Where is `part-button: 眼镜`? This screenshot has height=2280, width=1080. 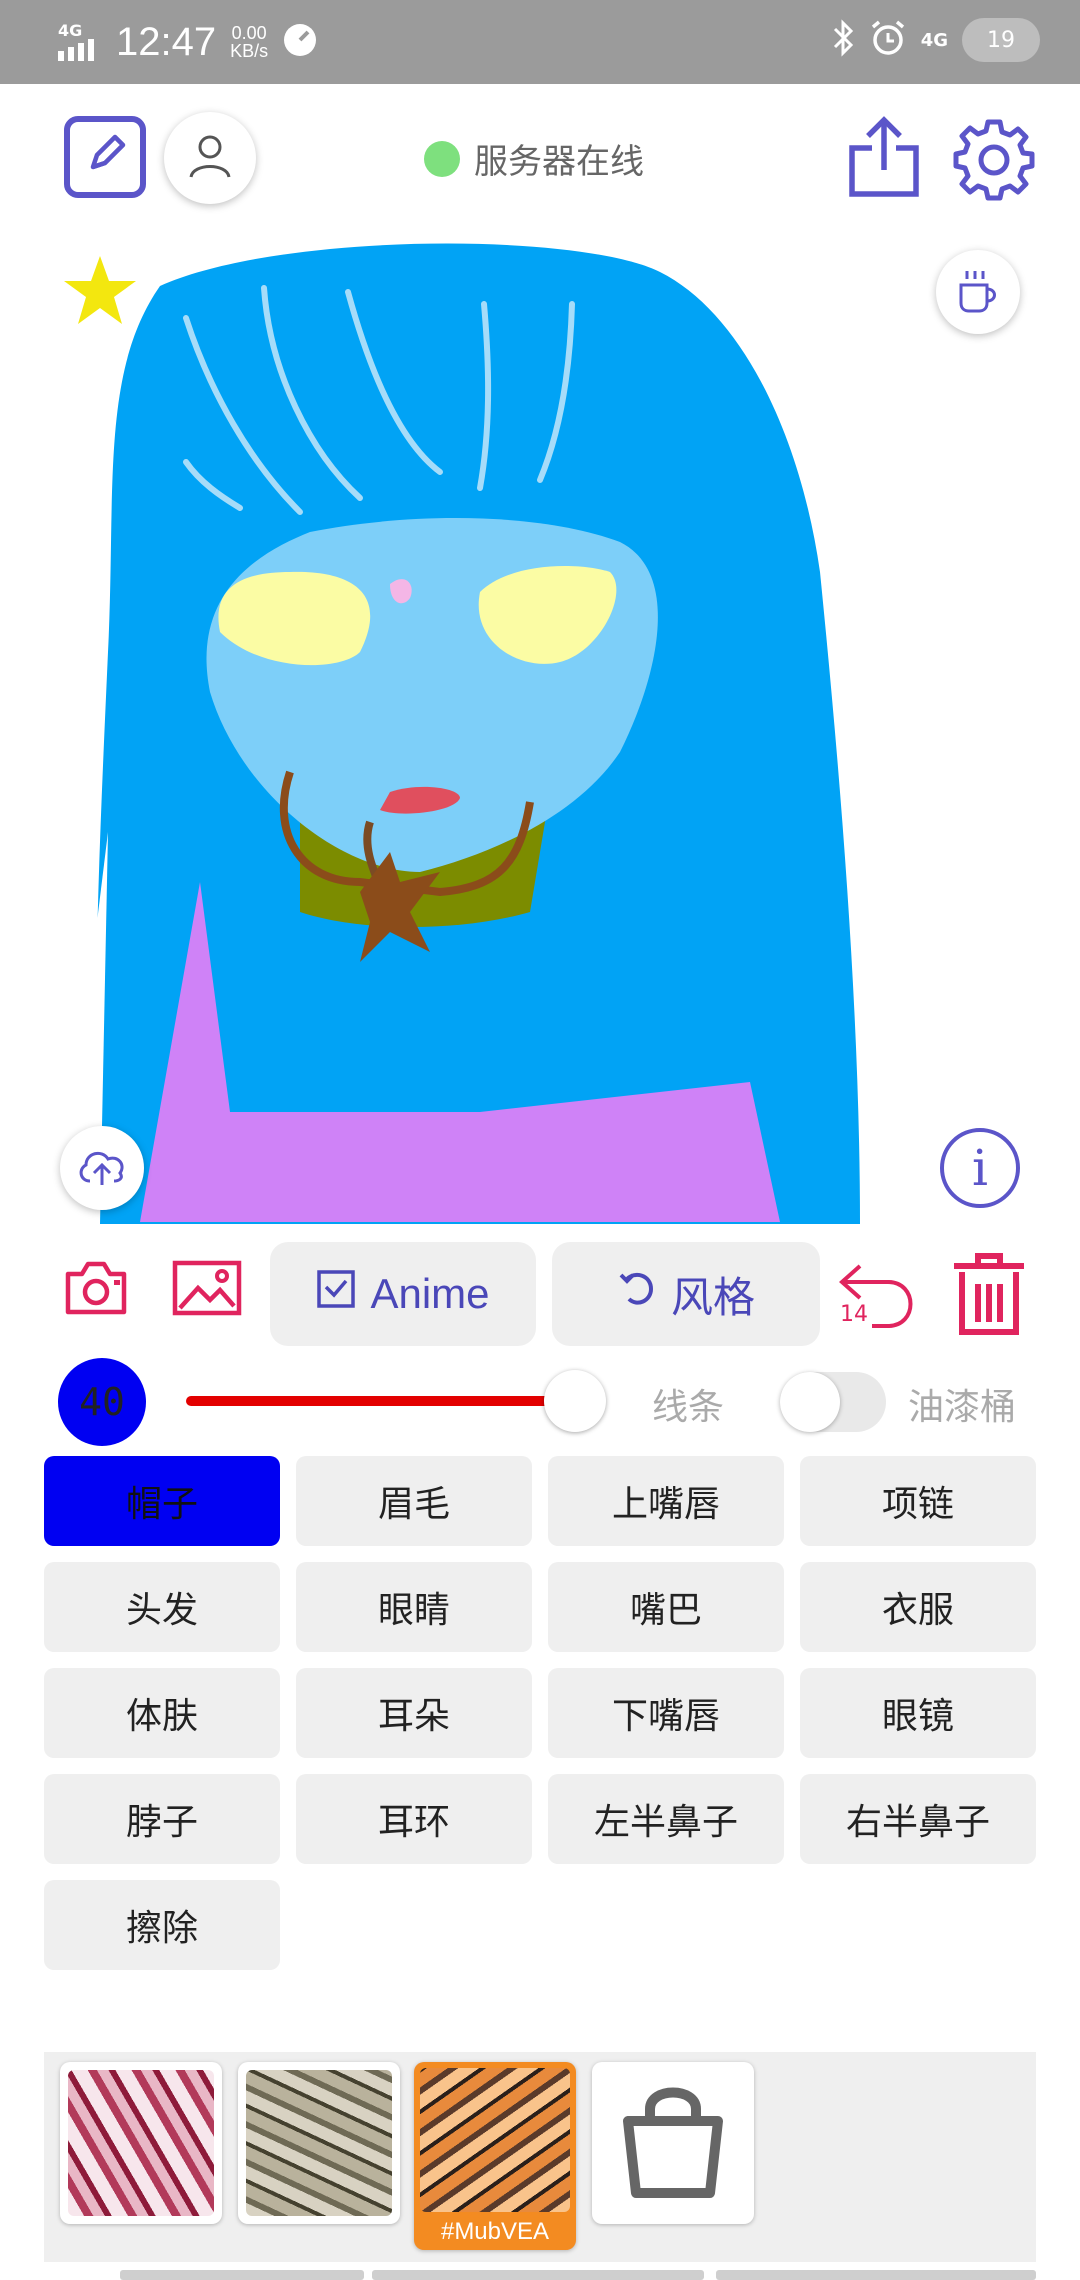 part-button: 眼镜 is located at coordinates (918, 1713).